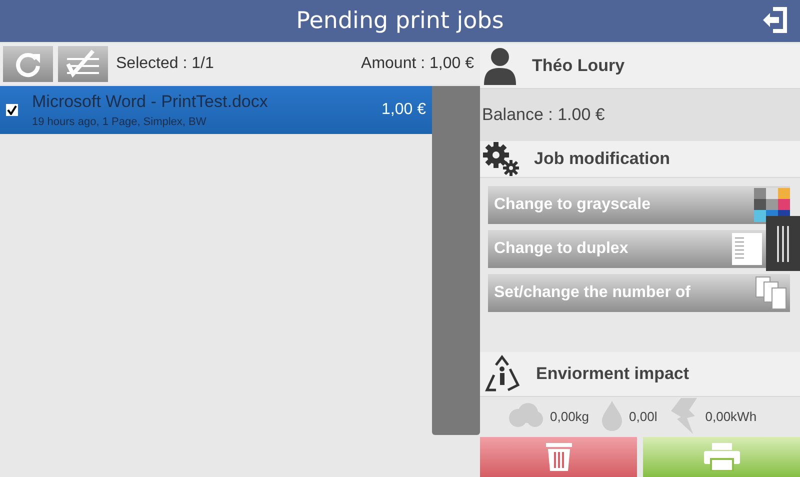 Image resolution: width=800 pixels, height=477 pixels. I want to click on cloud-icon, so click(526, 416).